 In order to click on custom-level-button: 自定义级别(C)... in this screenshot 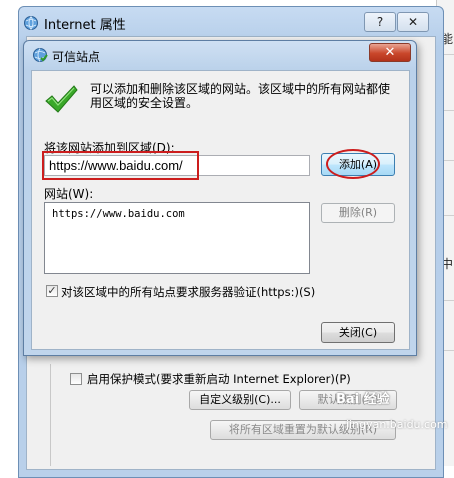, I will do `click(240, 400)`.